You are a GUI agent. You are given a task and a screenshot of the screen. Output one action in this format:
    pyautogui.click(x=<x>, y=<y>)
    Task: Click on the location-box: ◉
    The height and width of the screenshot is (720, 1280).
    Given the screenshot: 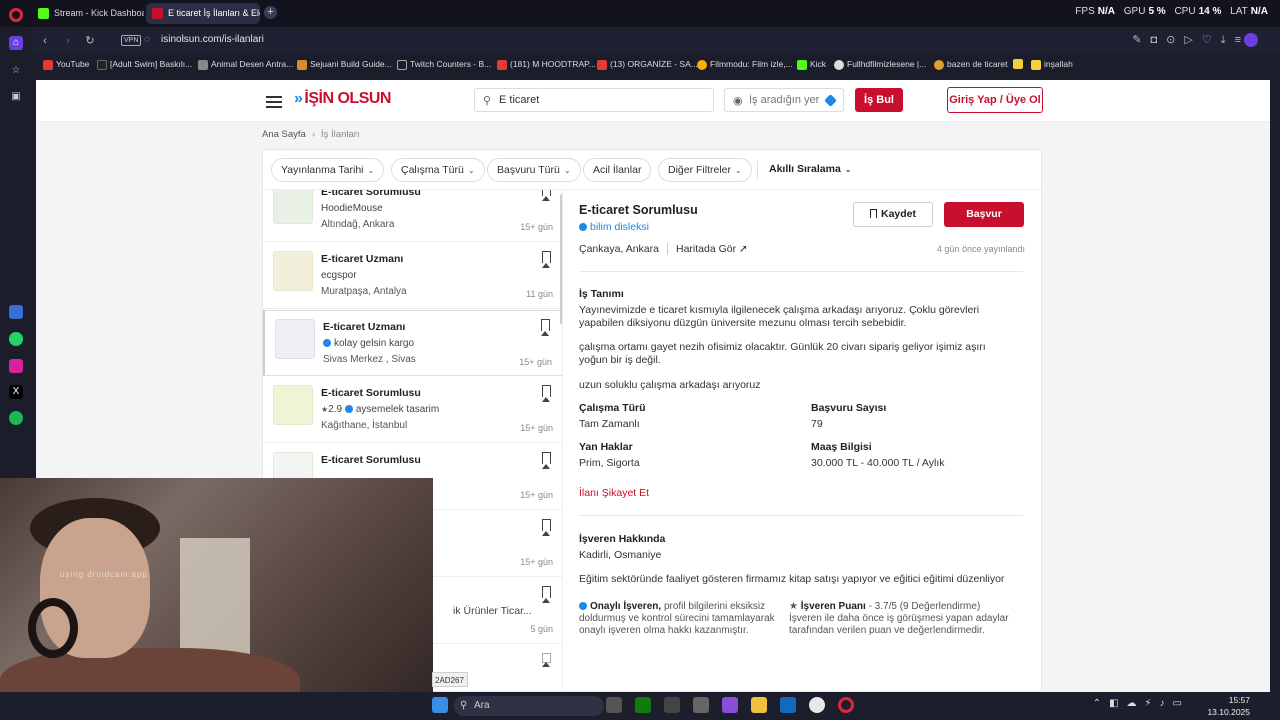 What is the action you would take?
    pyautogui.click(x=784, y=100)
    